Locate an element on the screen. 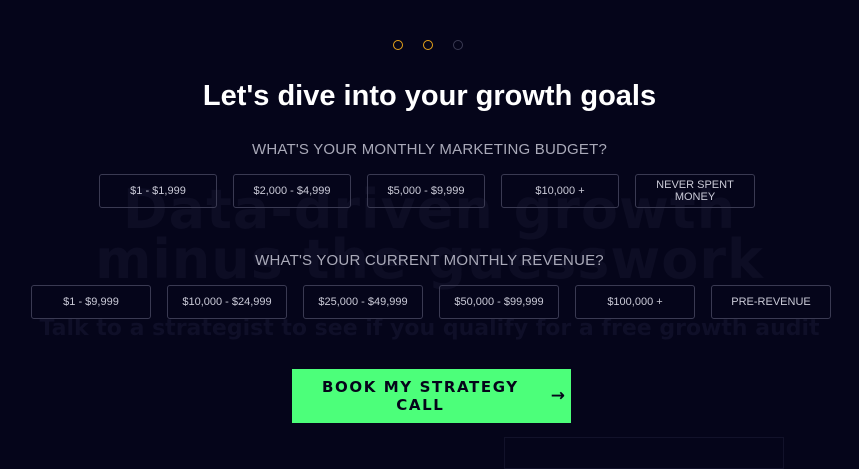 The width and height of the screenshot is (859, 469). revenue-option-5: $100,000 + is located at coordinates (635, 302).